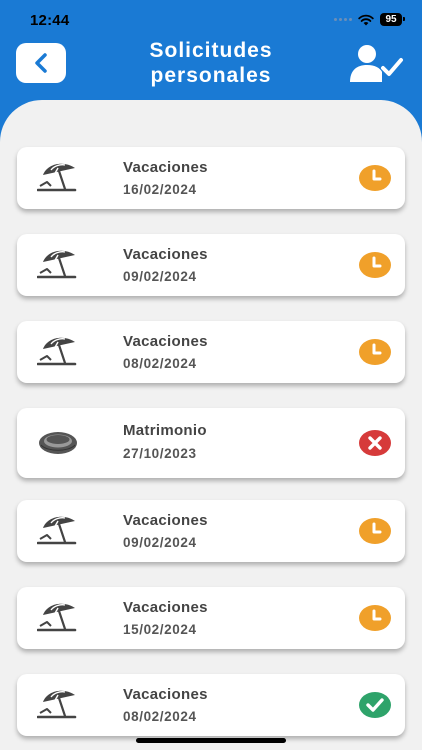 Image resolution: width=422 pixels, height=750 pixels. What do you see at coordinates (211, 618) in the screenshot?
I see `request-card: Vacaciones 15/02/2024` at bounding box center [211, 618].